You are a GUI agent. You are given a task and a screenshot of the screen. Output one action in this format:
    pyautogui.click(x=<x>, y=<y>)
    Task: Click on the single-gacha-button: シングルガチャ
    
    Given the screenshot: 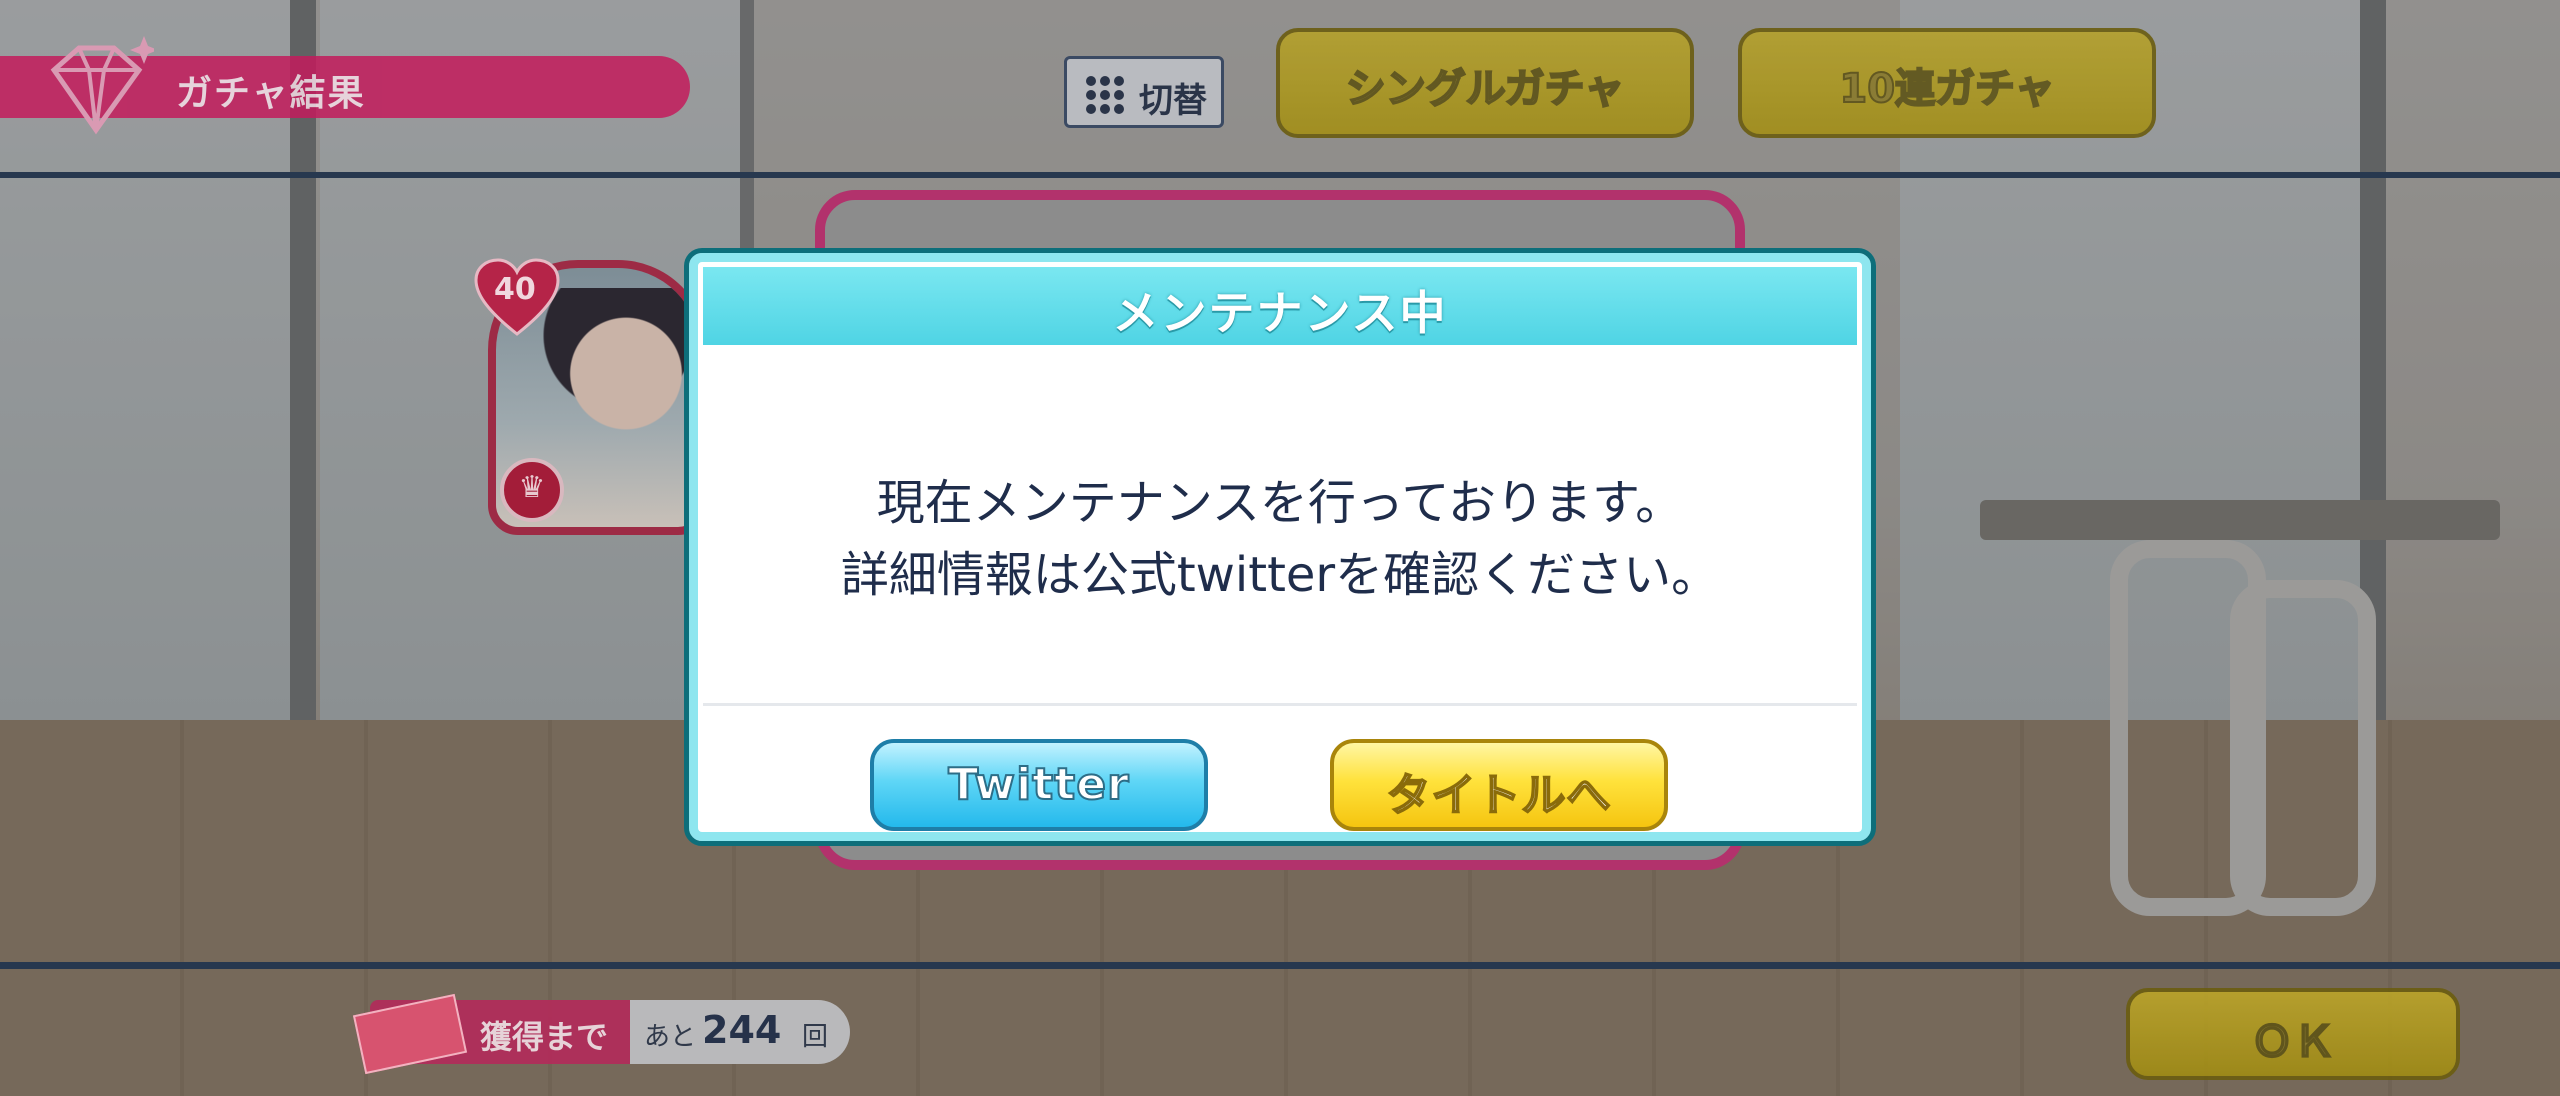 What is the action you would take?
    pyautogui.click(x=1485, y=83)
    